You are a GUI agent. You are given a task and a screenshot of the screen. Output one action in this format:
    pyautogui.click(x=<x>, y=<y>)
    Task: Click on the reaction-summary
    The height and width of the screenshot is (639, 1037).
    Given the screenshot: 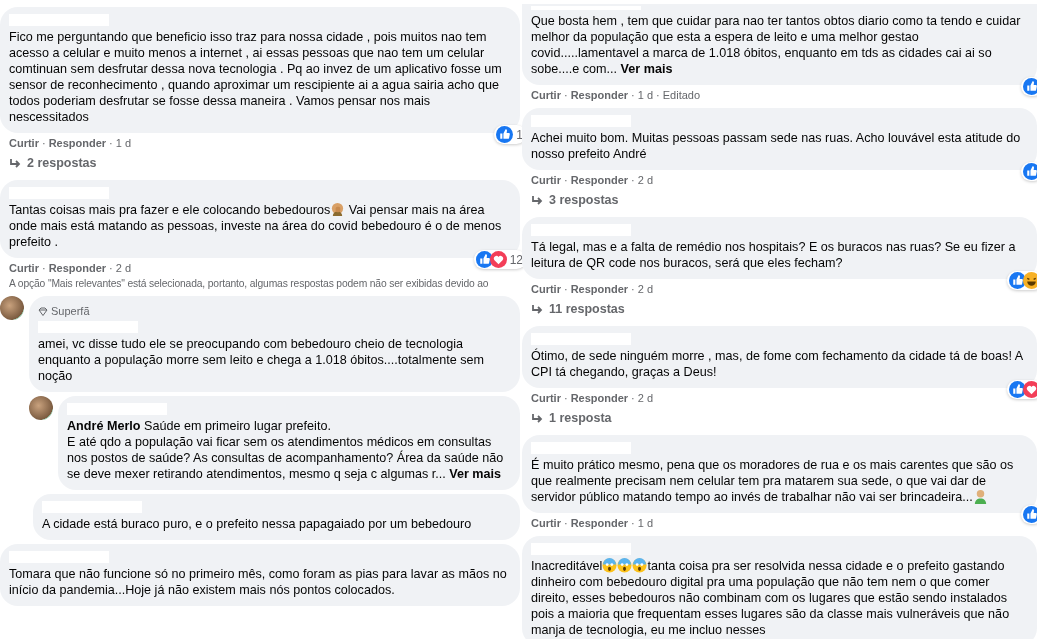 What is the action you would take?
    pyautogui.click(x=1022, y=280)
    